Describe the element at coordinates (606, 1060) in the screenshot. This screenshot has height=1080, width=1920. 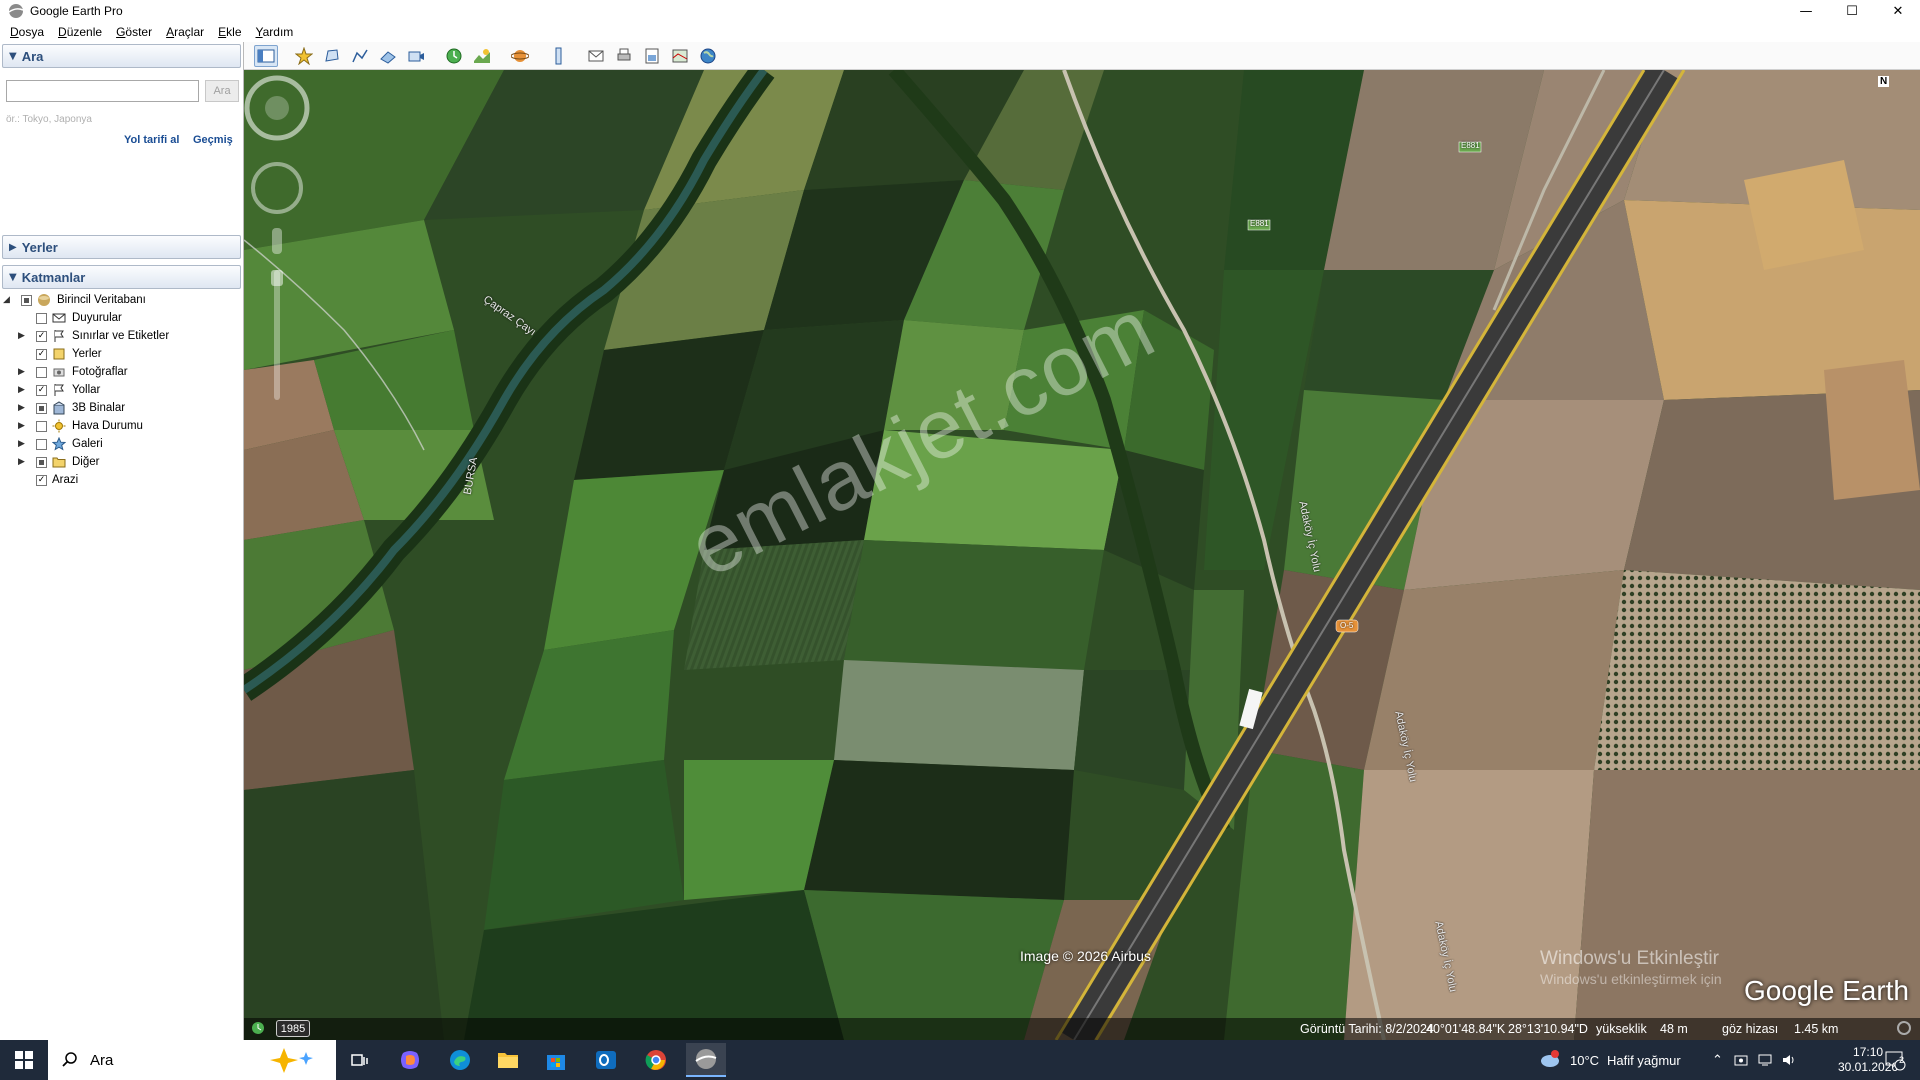
I see `outlook-icon` at that location.